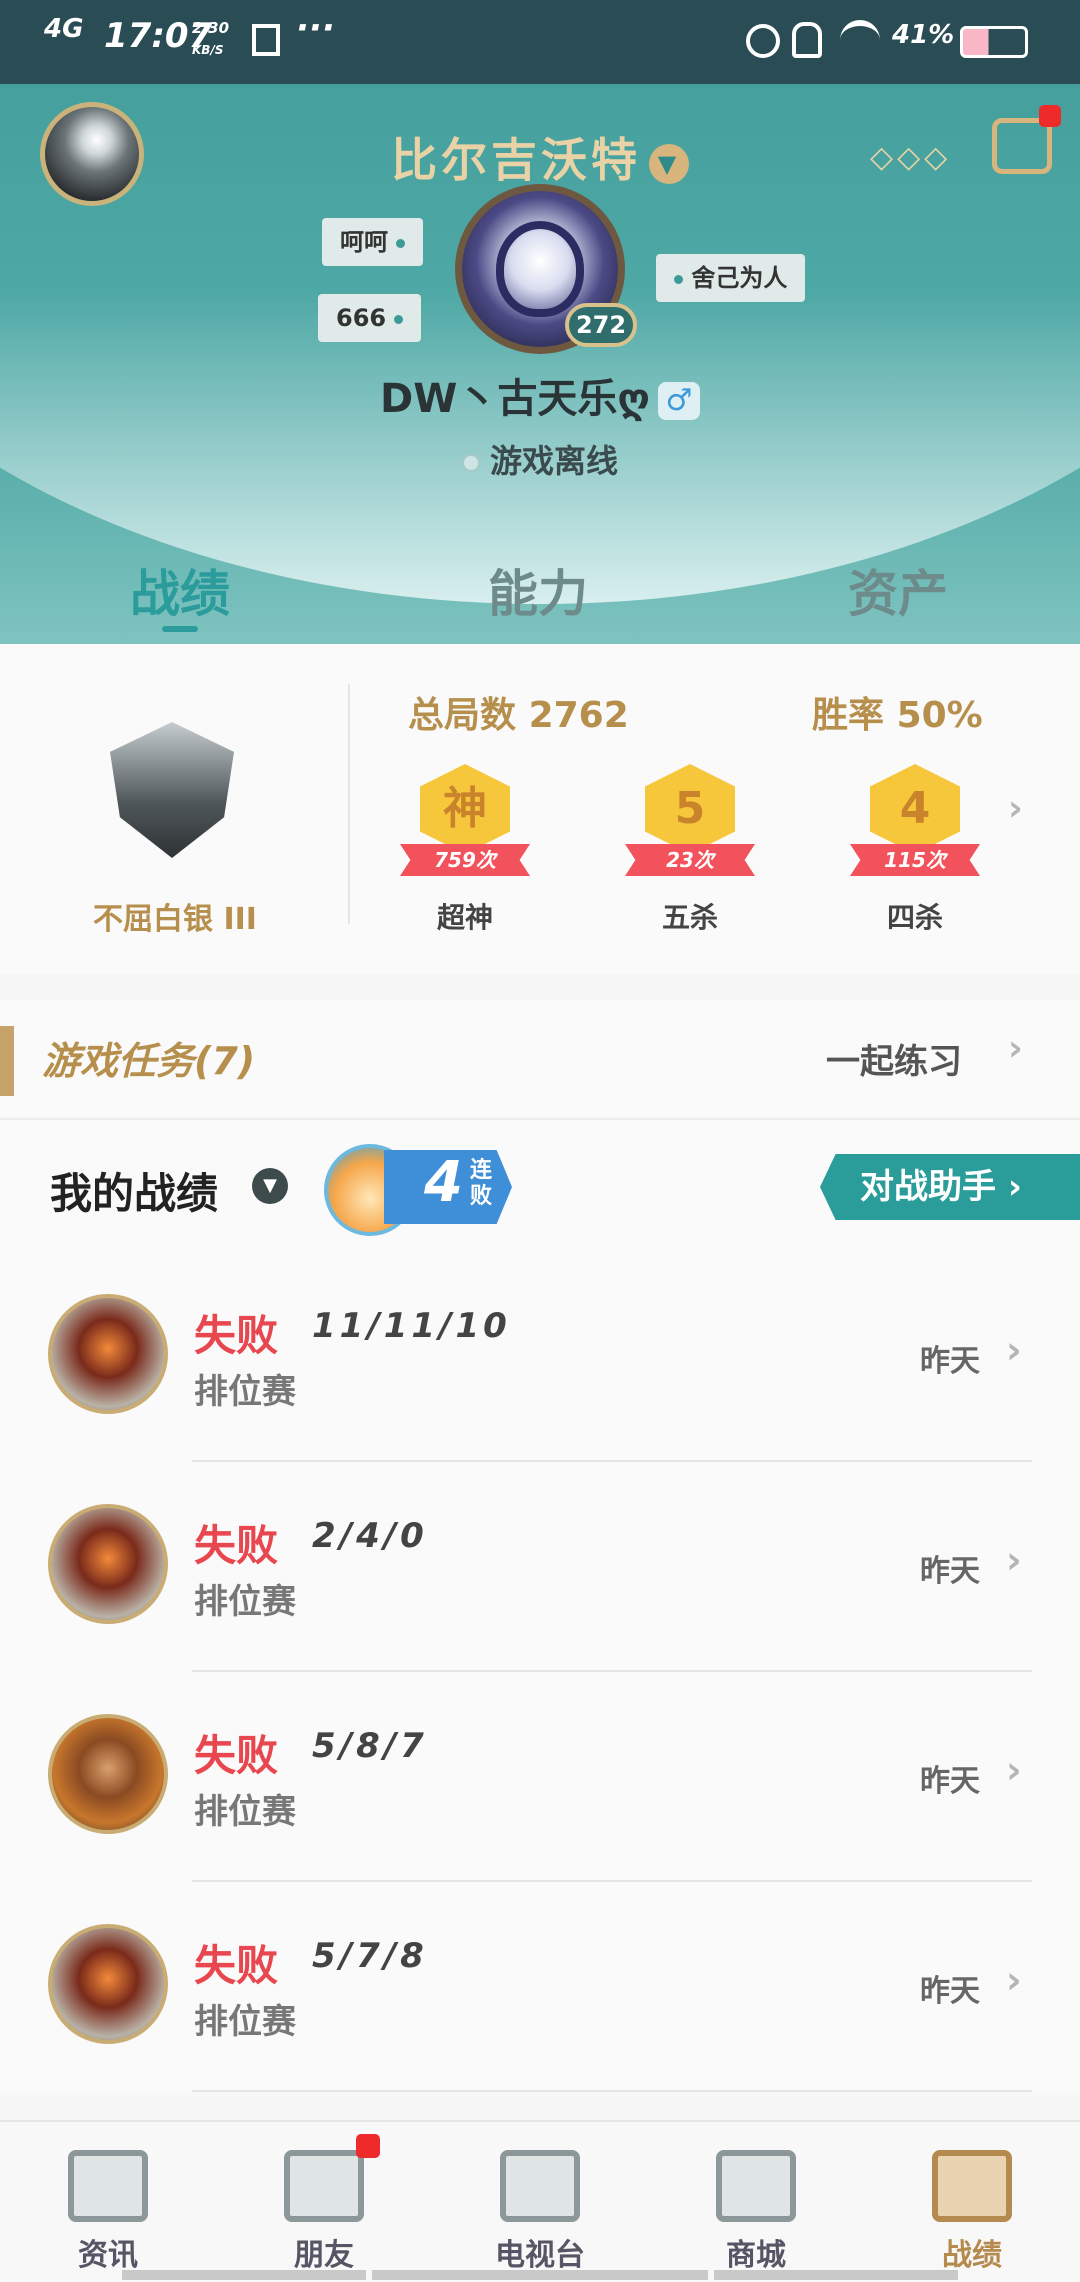 The width and height of the screenshot is (1080, 2282). Describe the element at coordinates (315, 28) in the screenshot. I see `more-notifications: ···` at that location.